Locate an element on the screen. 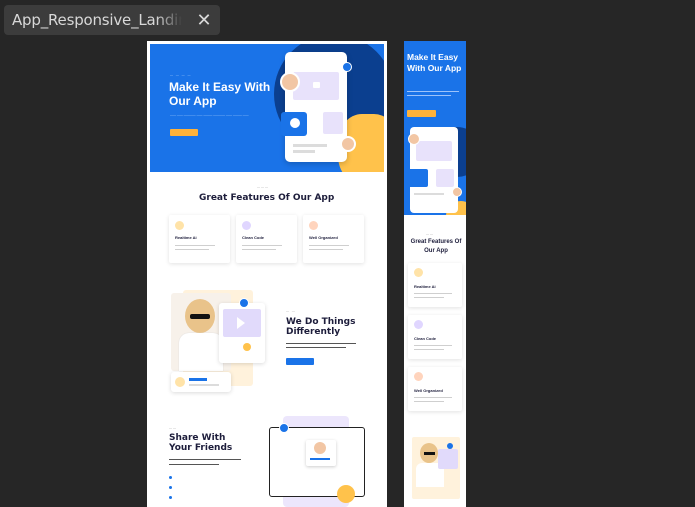 Image resolution: width=695 pixels, height=507 pixels. play-icon is located at coordinates (241, 323).